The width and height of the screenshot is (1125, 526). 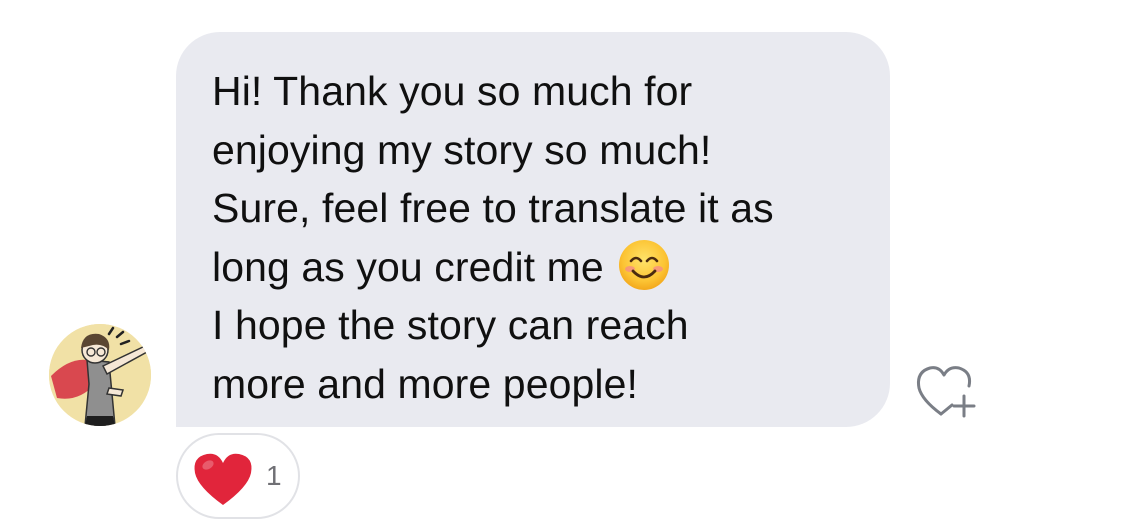 I want to click on heart-reaction-pill: 1, so click(x=238, y=476).